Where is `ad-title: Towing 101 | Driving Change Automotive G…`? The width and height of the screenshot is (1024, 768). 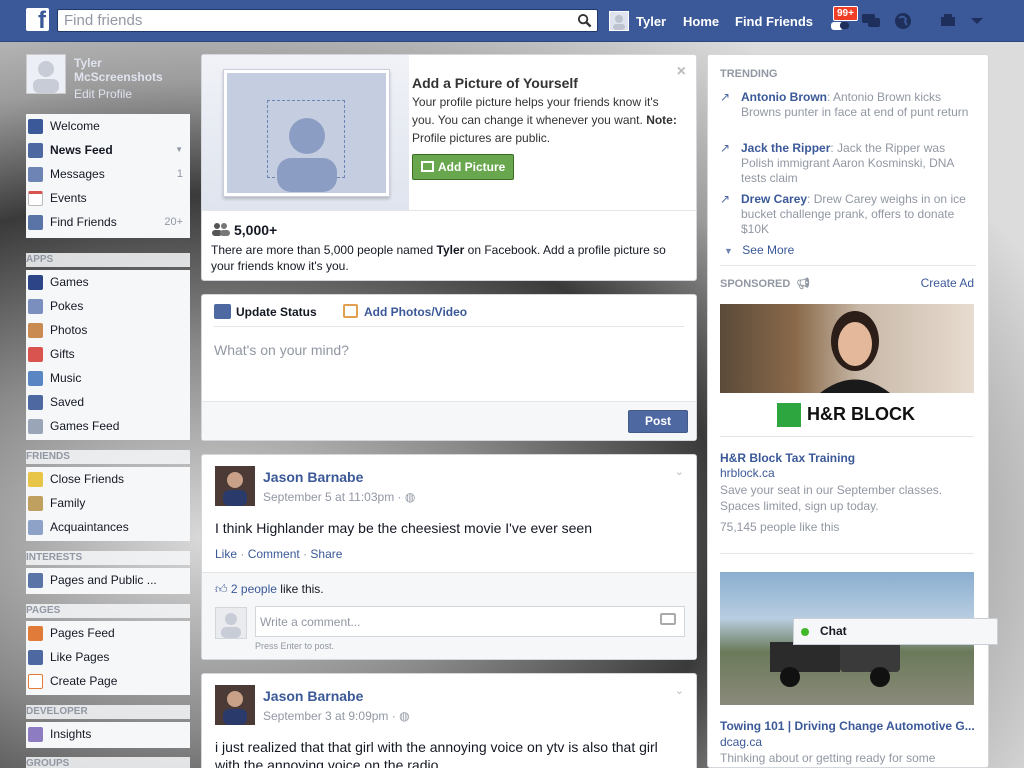
ad-title: Towing 101 | Driving Change Automotive G… is located at coordinates (847, 726).